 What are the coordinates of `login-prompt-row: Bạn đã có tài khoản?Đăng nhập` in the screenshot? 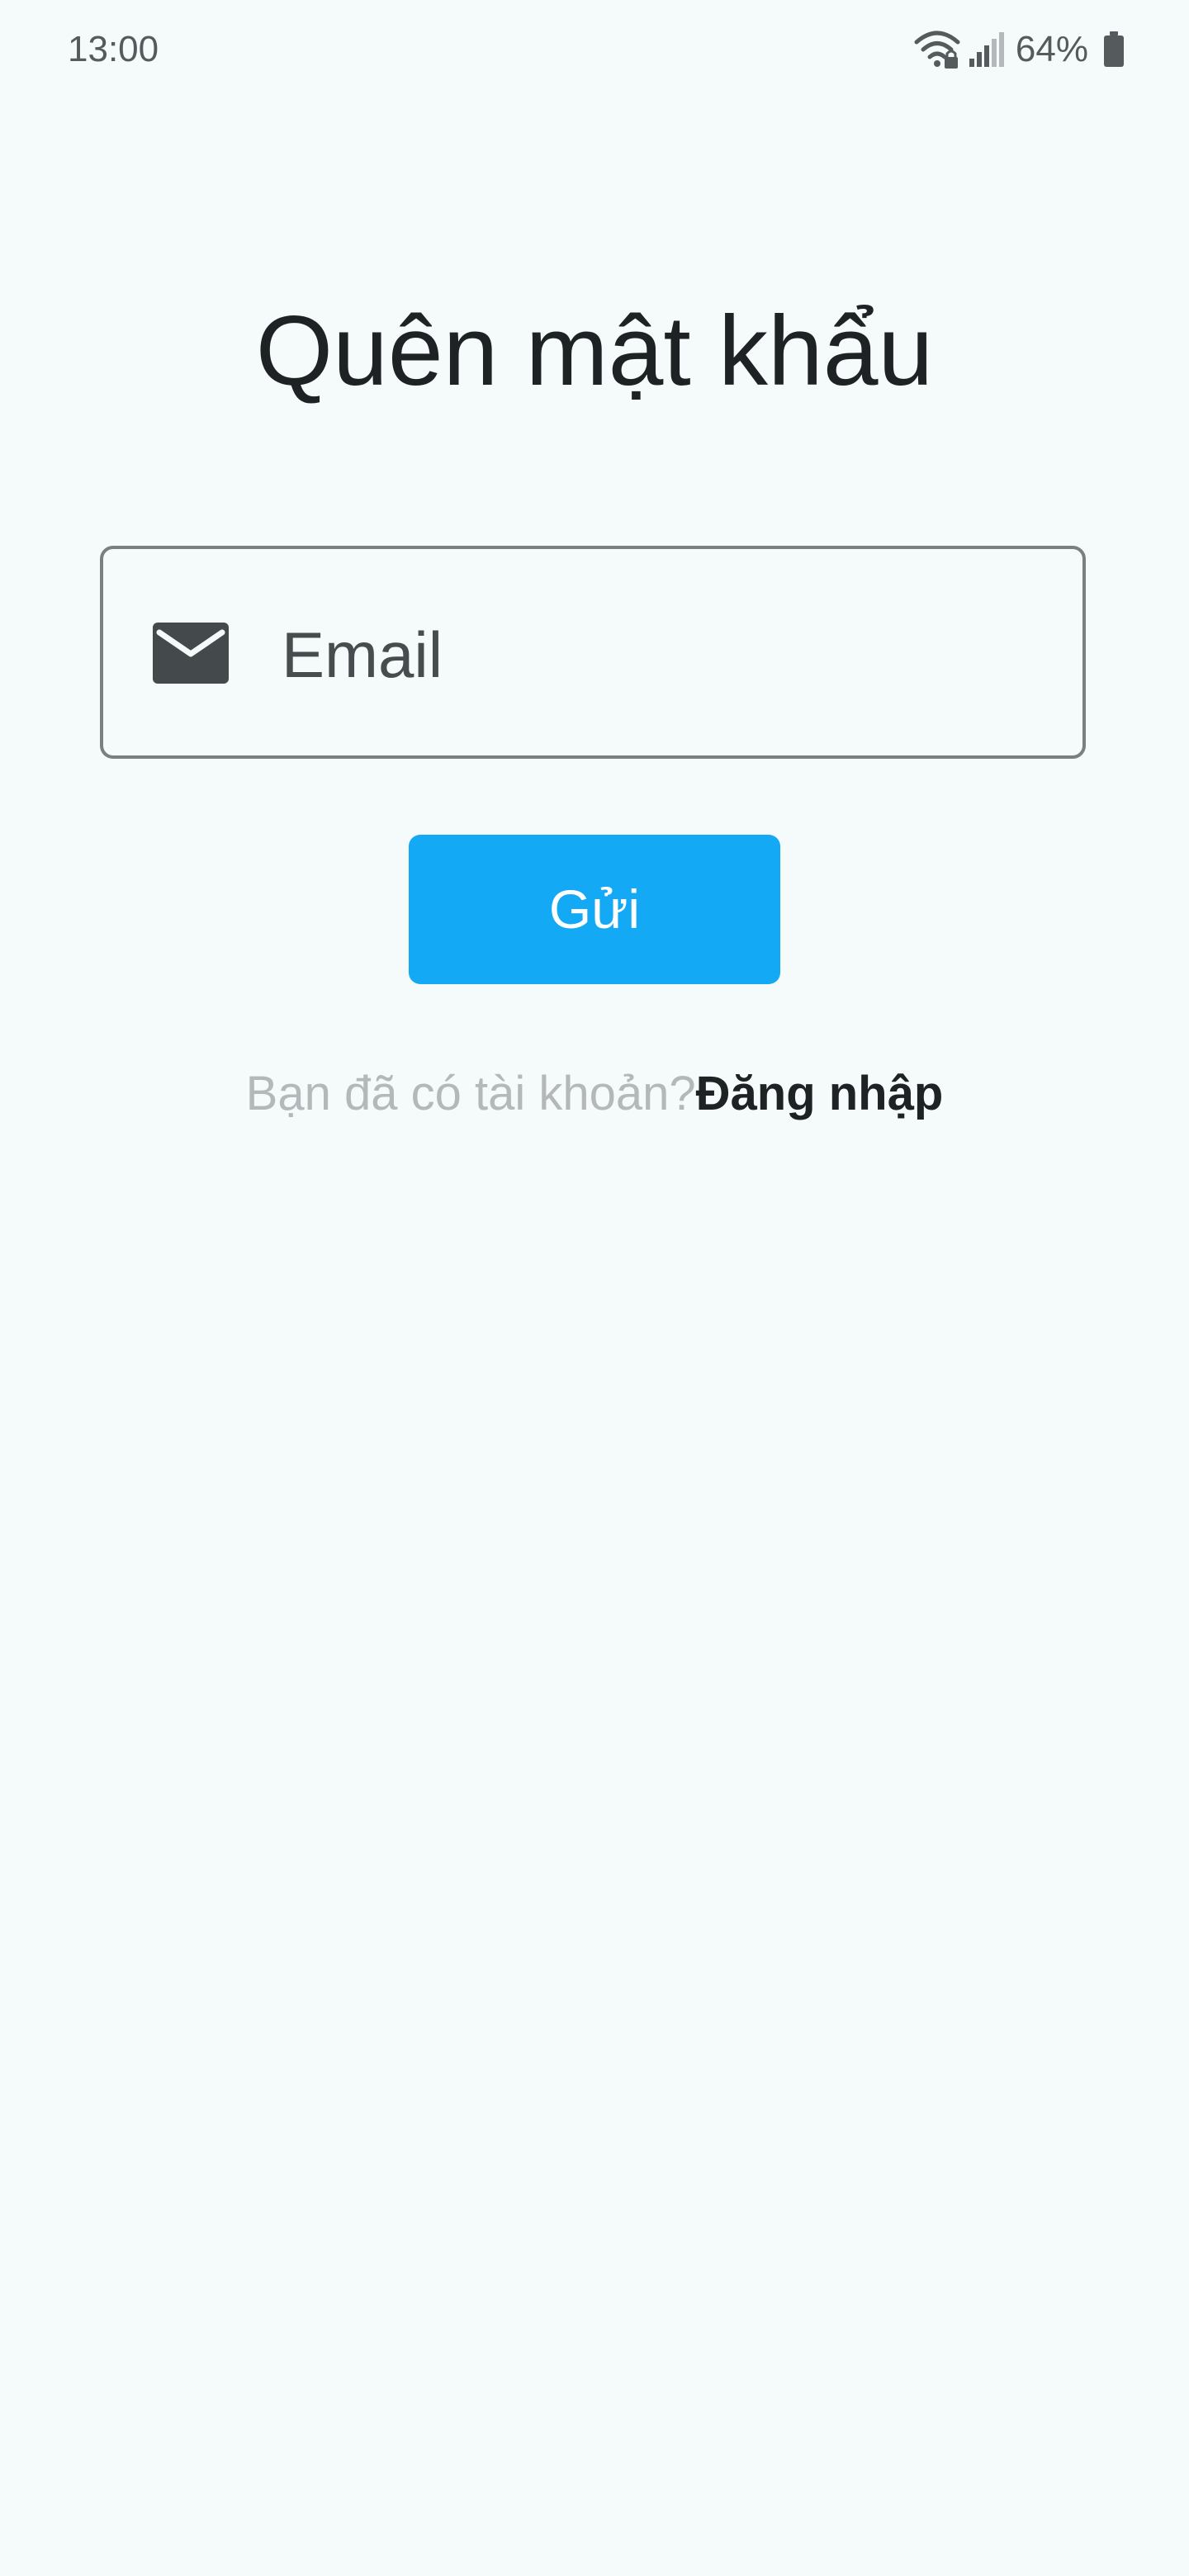 It's located at (594, 1094).